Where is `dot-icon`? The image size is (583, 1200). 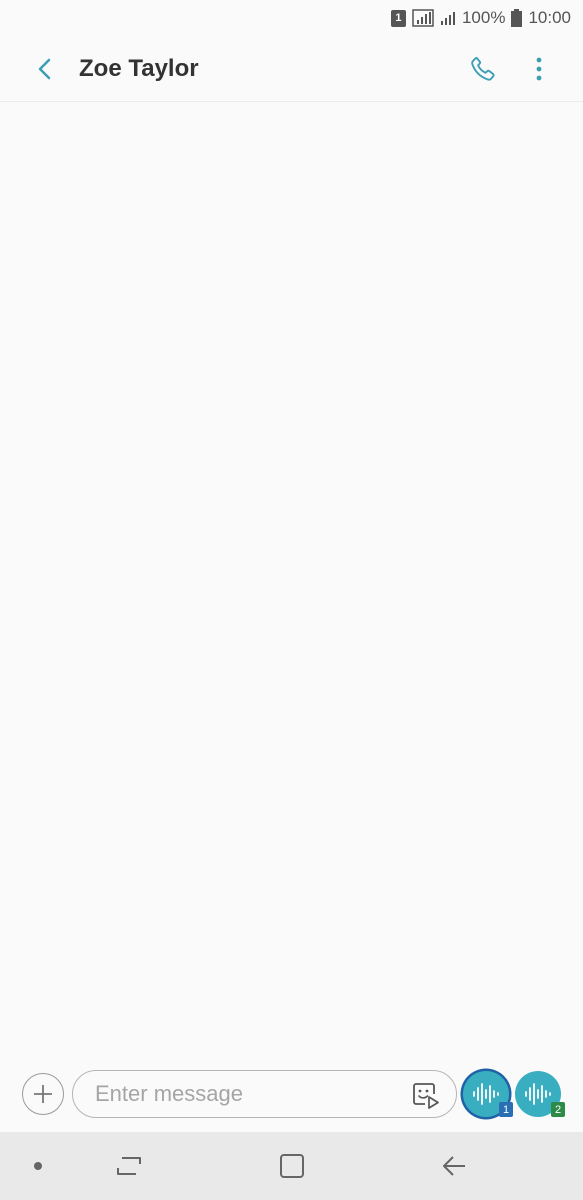
dot-icon is located at coordinates (38, 1166).